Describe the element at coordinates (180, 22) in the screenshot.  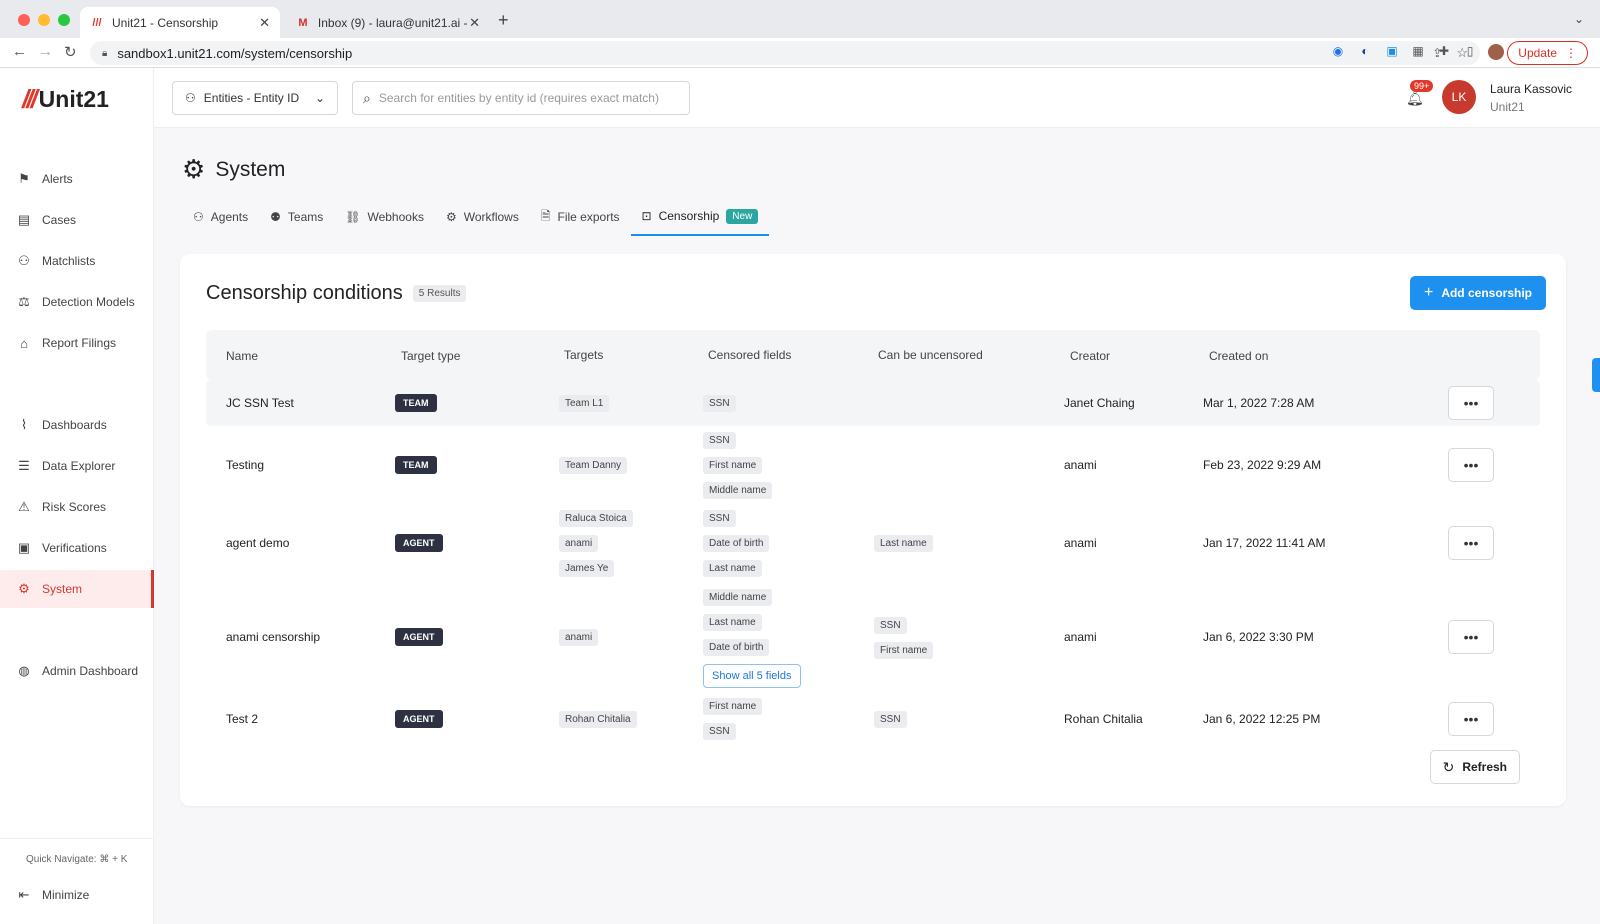
I see `browser-tab-unit21: /// Unit21 - Censorship ✕` at that location.